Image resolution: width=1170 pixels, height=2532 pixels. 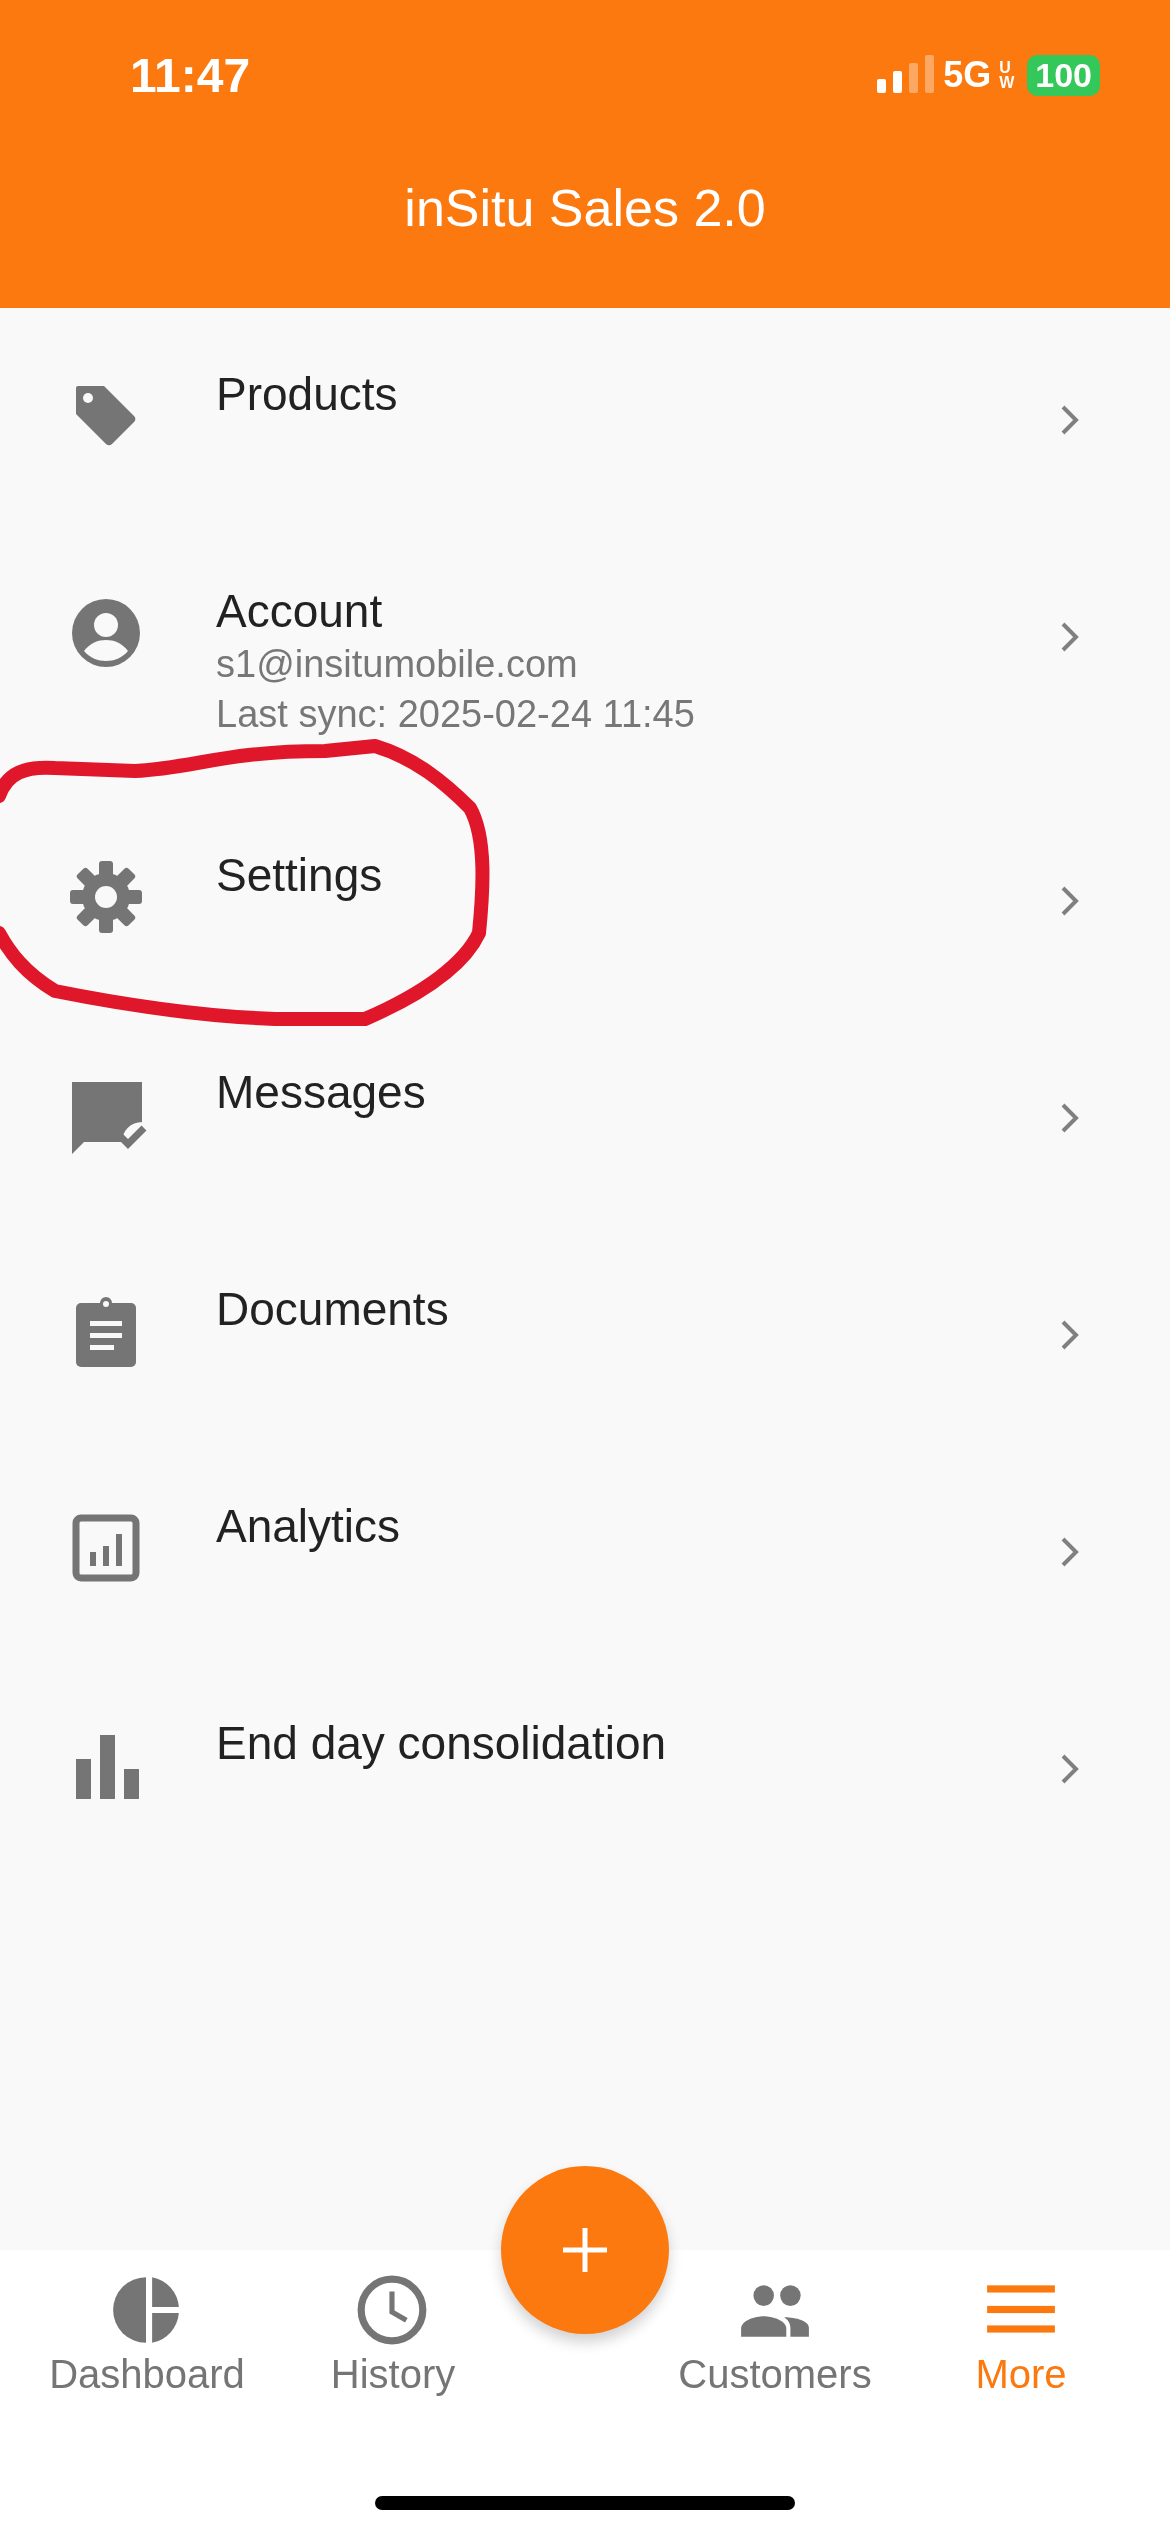 I want to click on nav-tab: History, so click(x=393, y=2334).